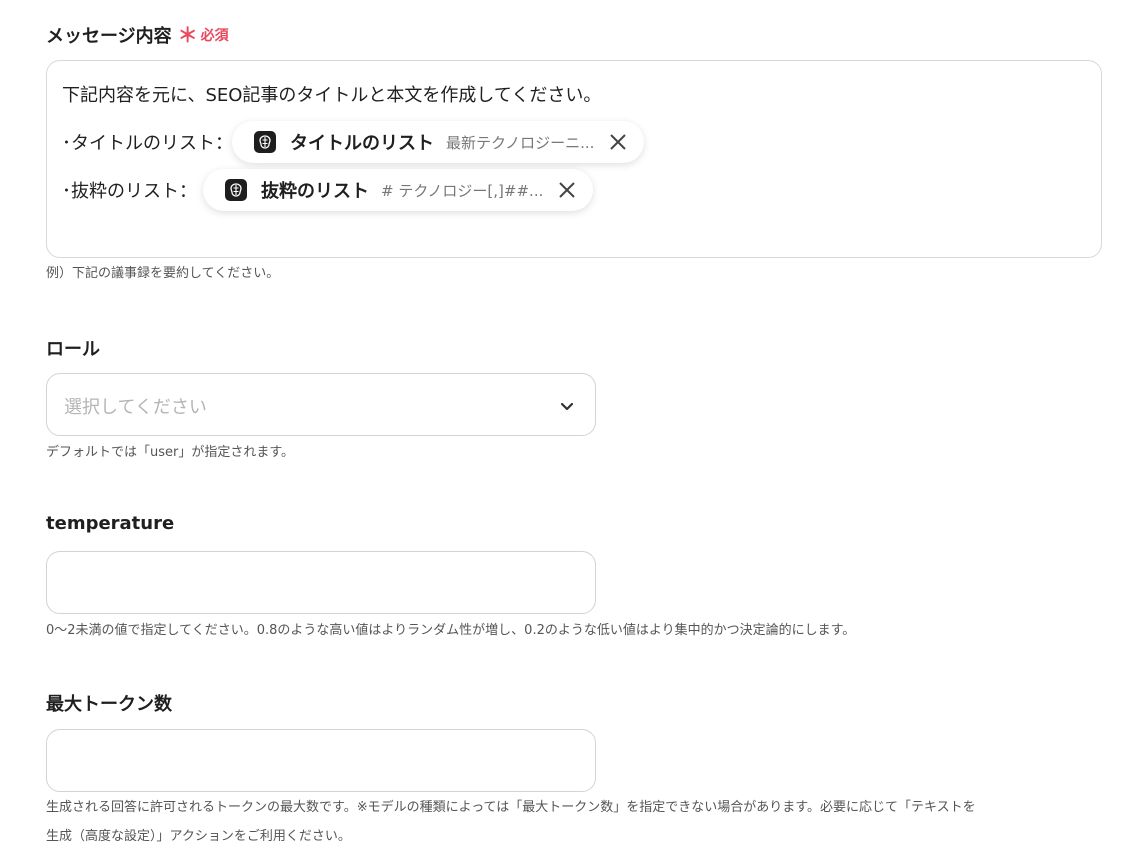 This screenshot has width=1136, height=863. I want to click on required-badge: ＊ 必須, so click(203, 35).